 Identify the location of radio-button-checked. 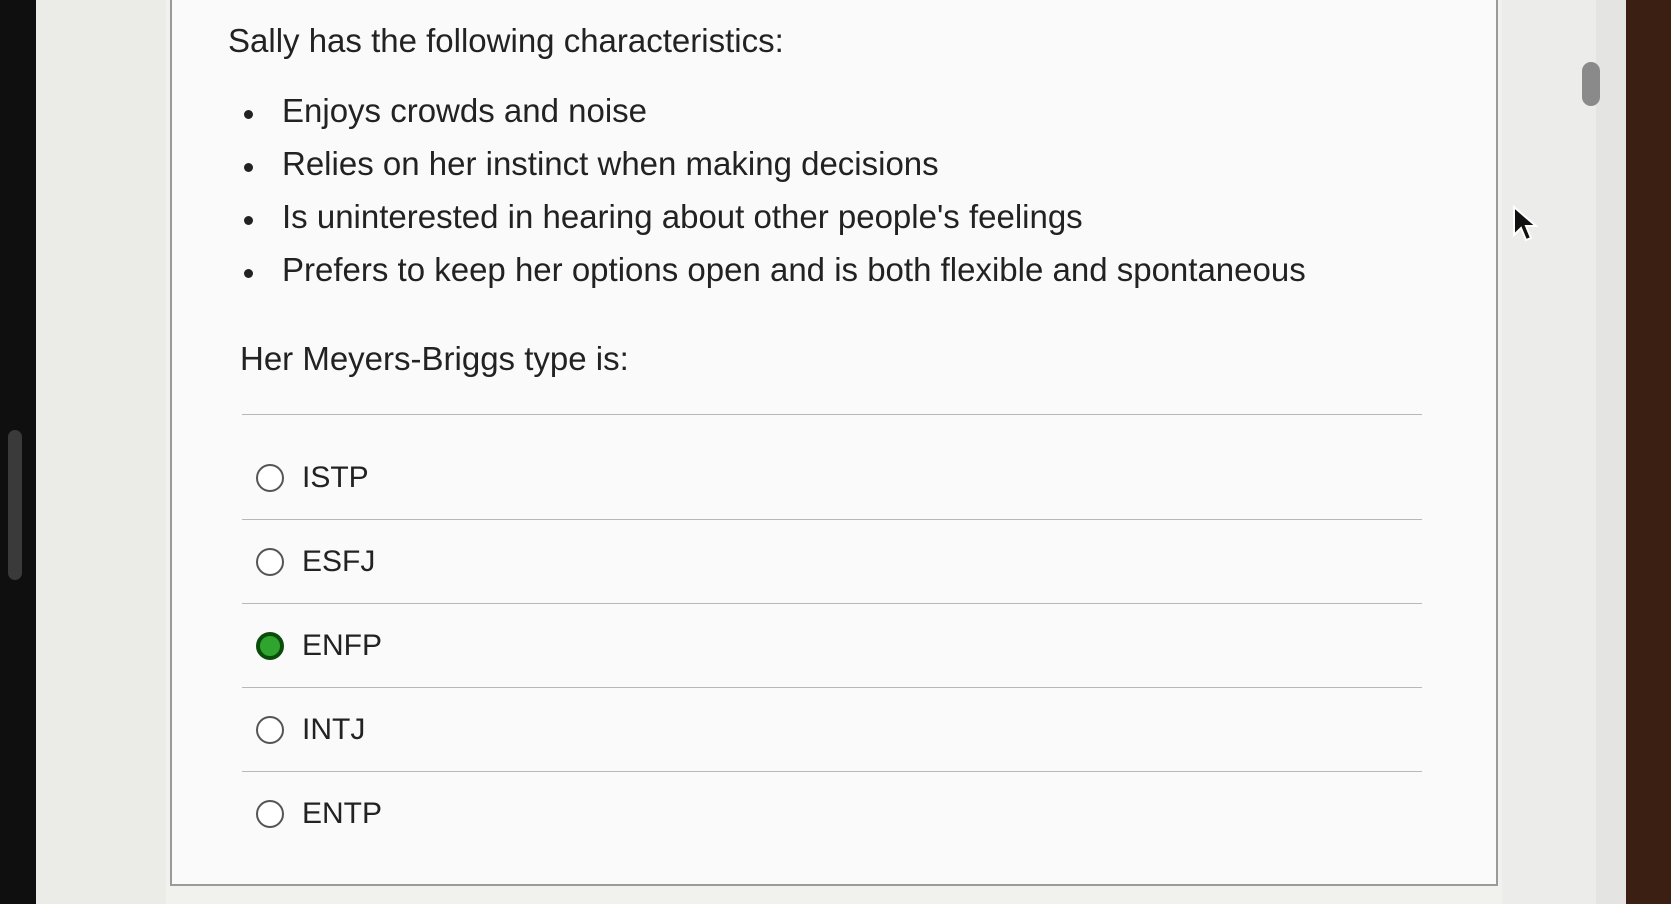
(270, 645).